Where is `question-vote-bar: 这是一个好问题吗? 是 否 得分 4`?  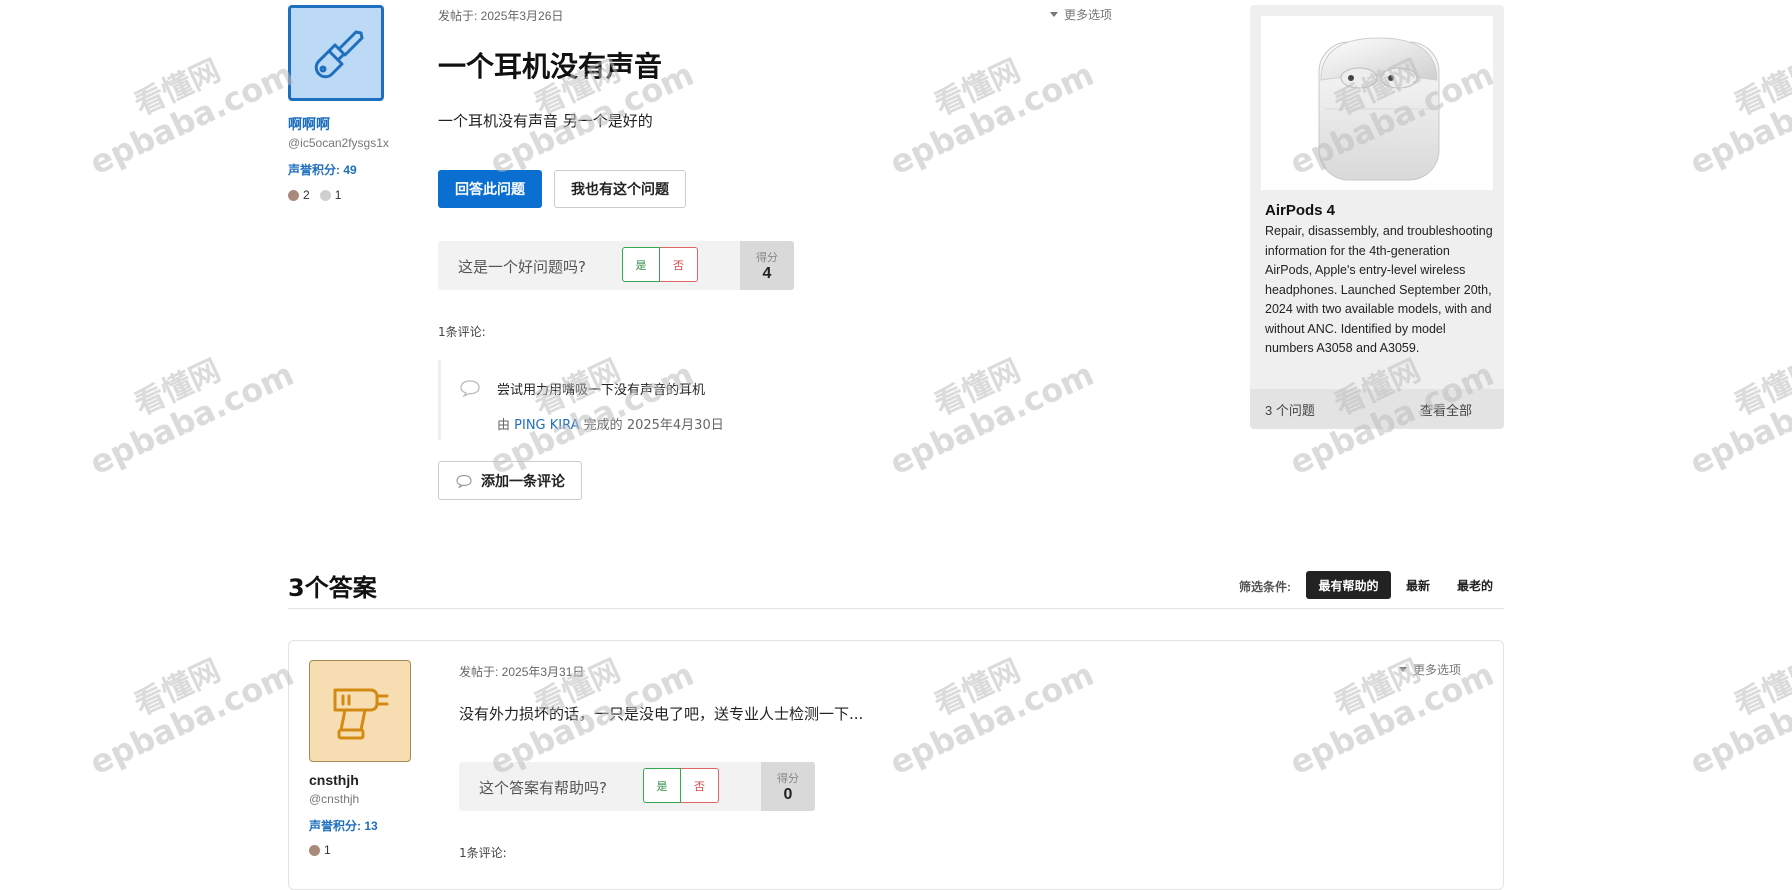
question-vote-bar: 这是一个好问题吗? 是 否 得分 4 is located at coordinates (616, 265).